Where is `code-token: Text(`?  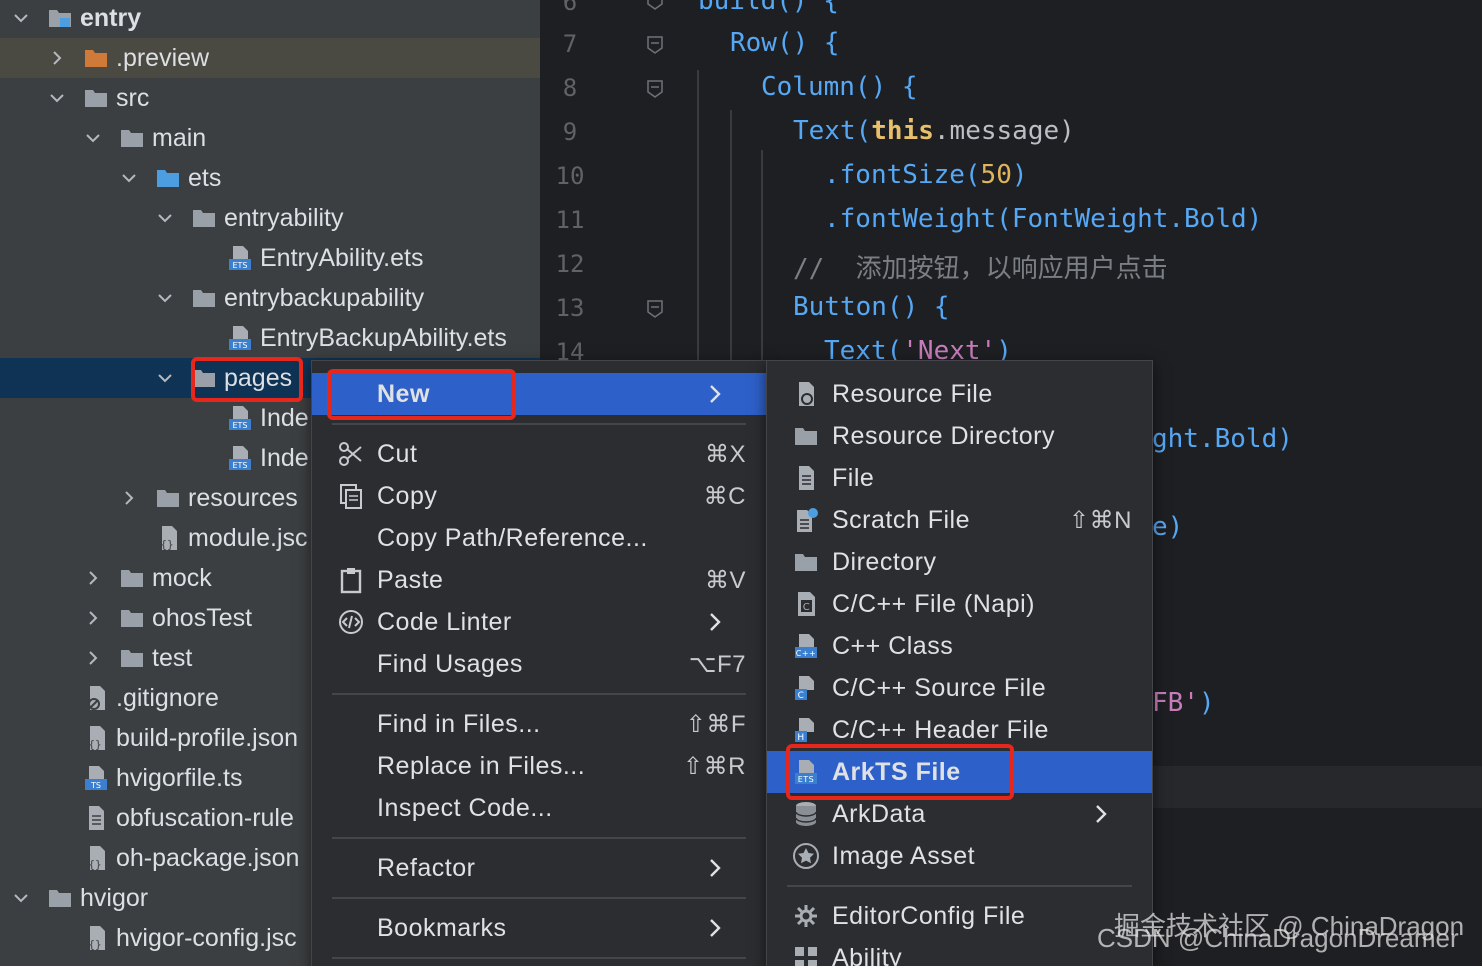
code-token: Text( is located at coordinates (832, 131).